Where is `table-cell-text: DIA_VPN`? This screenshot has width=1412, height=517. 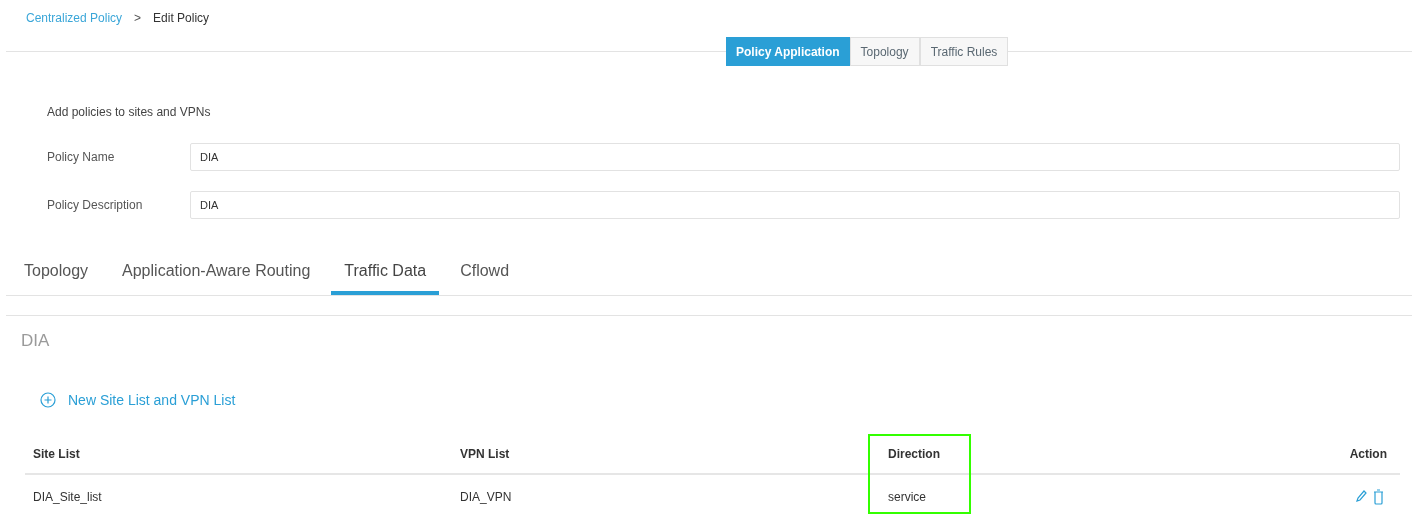
table-cell-text: DIA_VPN is located at coordinates (486, 497).